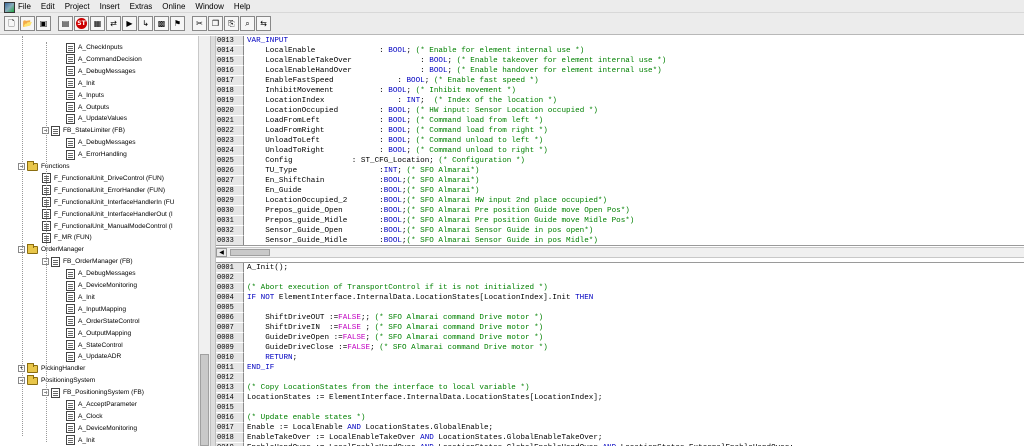 The height and width of the screenshot is (446, 1024). I want to click on code-line: 0015, so click(620, 408).